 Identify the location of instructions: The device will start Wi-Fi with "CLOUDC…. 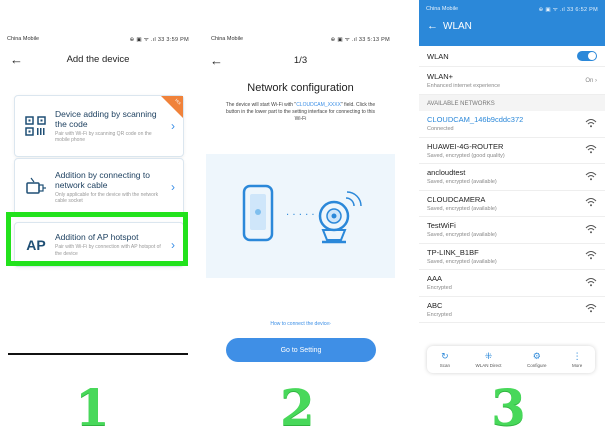
(300, 108).